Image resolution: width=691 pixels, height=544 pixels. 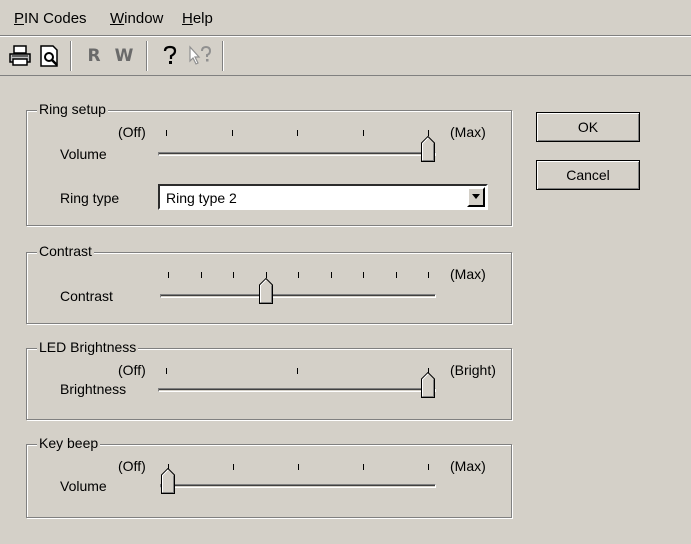 I want to click on ring-type-value: Ring type 2, so click(x=201, y=198).